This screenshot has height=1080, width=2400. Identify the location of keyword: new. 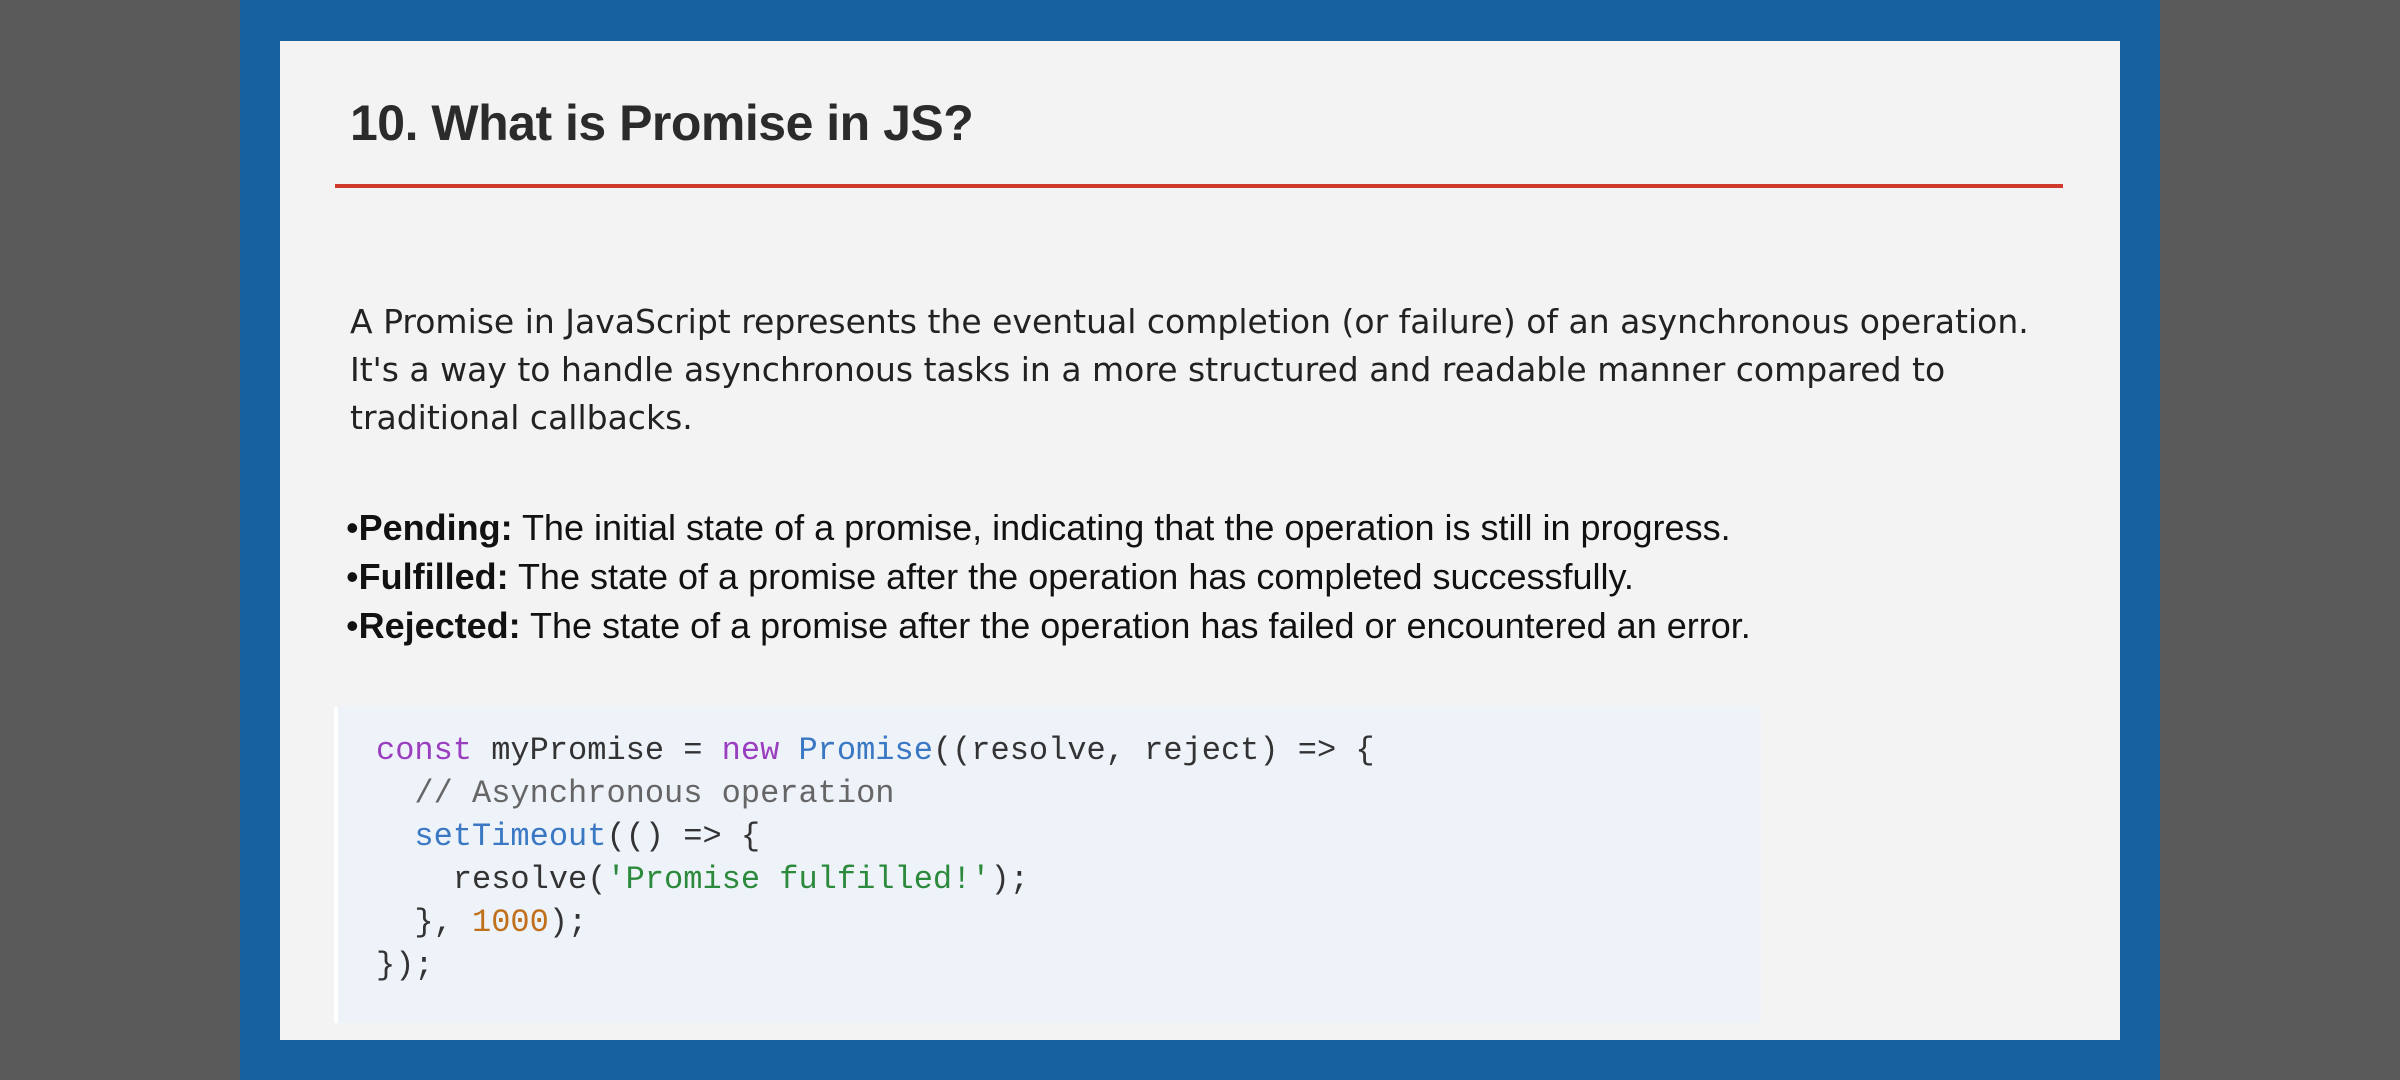
(750, 750).